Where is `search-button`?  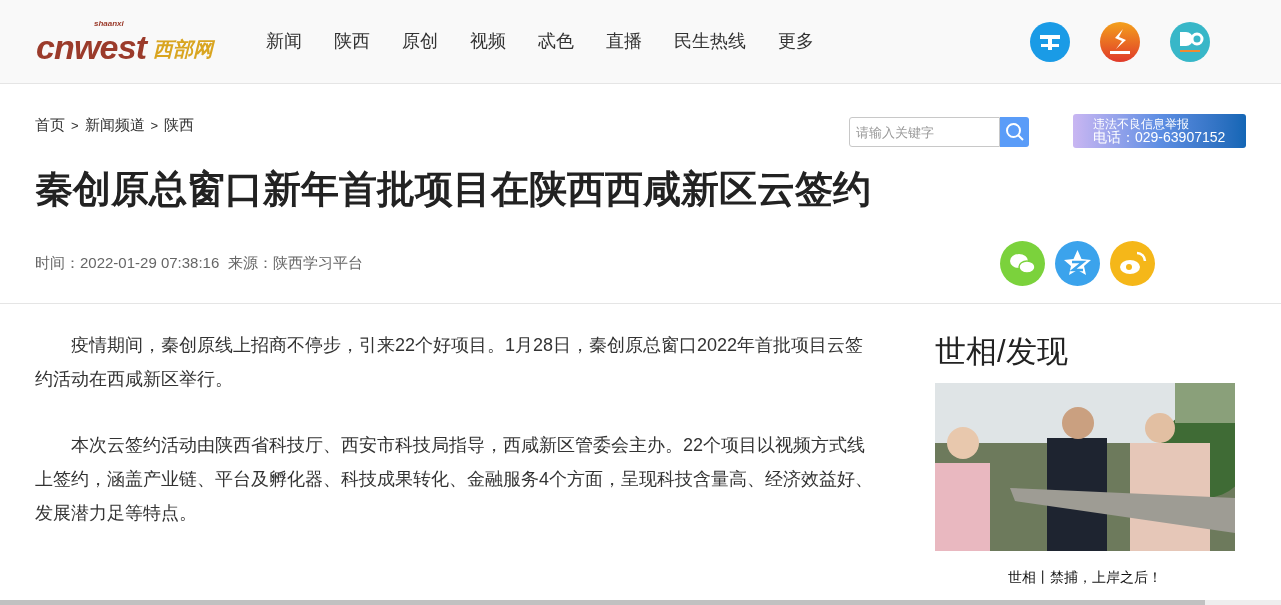
search-button is located at coordinates (1014, 132).